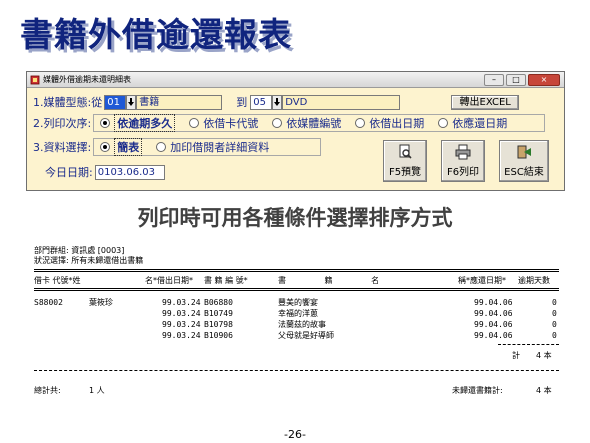 The image size is (590, 443). I want to click on media-to-label: 到, so click(242, 102).